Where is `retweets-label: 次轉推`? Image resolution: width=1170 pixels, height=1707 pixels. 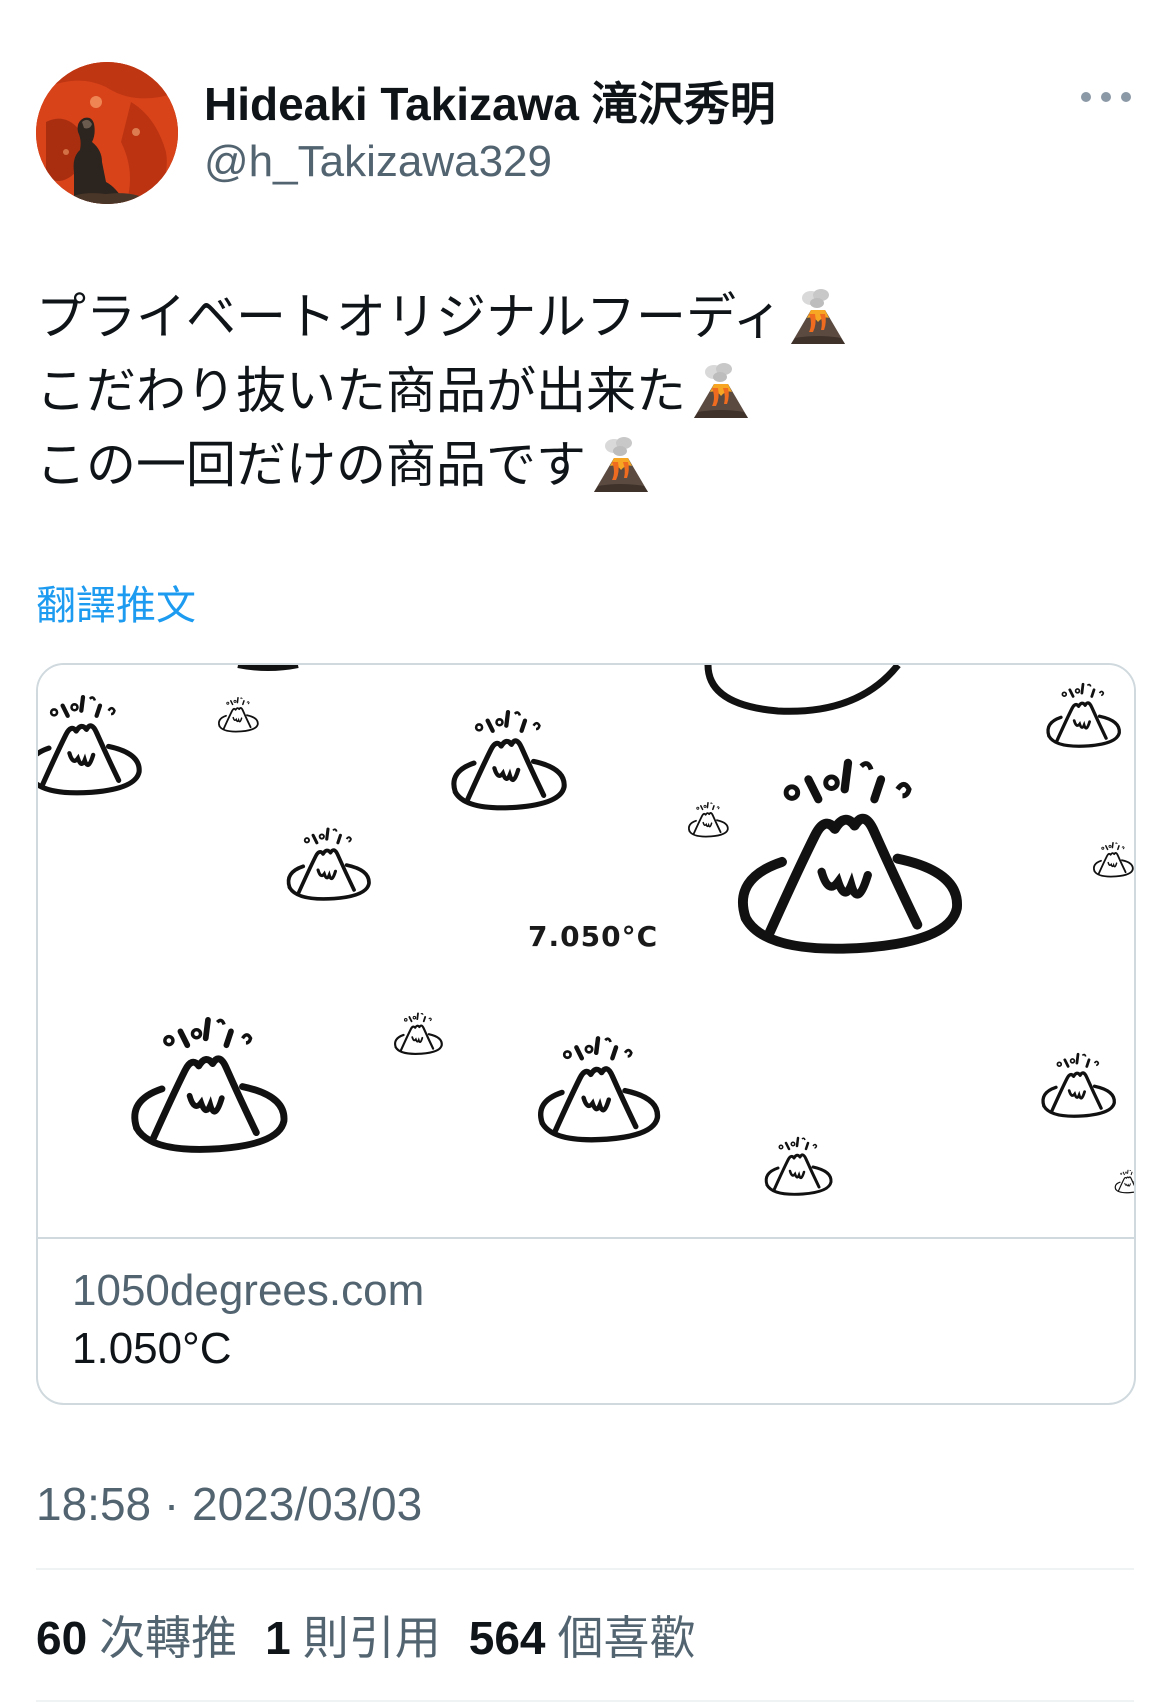 retweets-label: 次轉推 is located at coordinates (168, 1638).